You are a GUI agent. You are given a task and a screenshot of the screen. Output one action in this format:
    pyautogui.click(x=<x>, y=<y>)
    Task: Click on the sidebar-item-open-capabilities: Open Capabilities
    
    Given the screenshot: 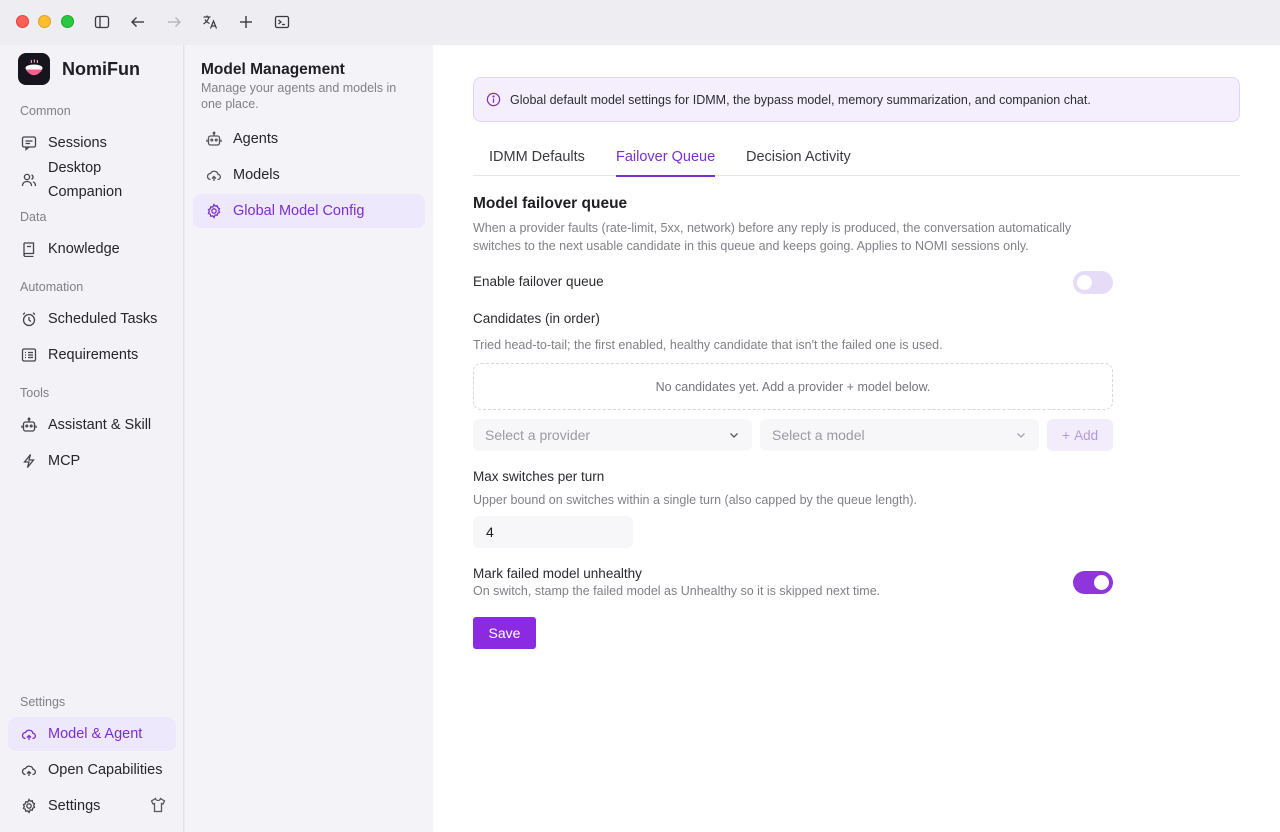 What is the action you would take?
    pyautogui.click(x=92, y=770)
    